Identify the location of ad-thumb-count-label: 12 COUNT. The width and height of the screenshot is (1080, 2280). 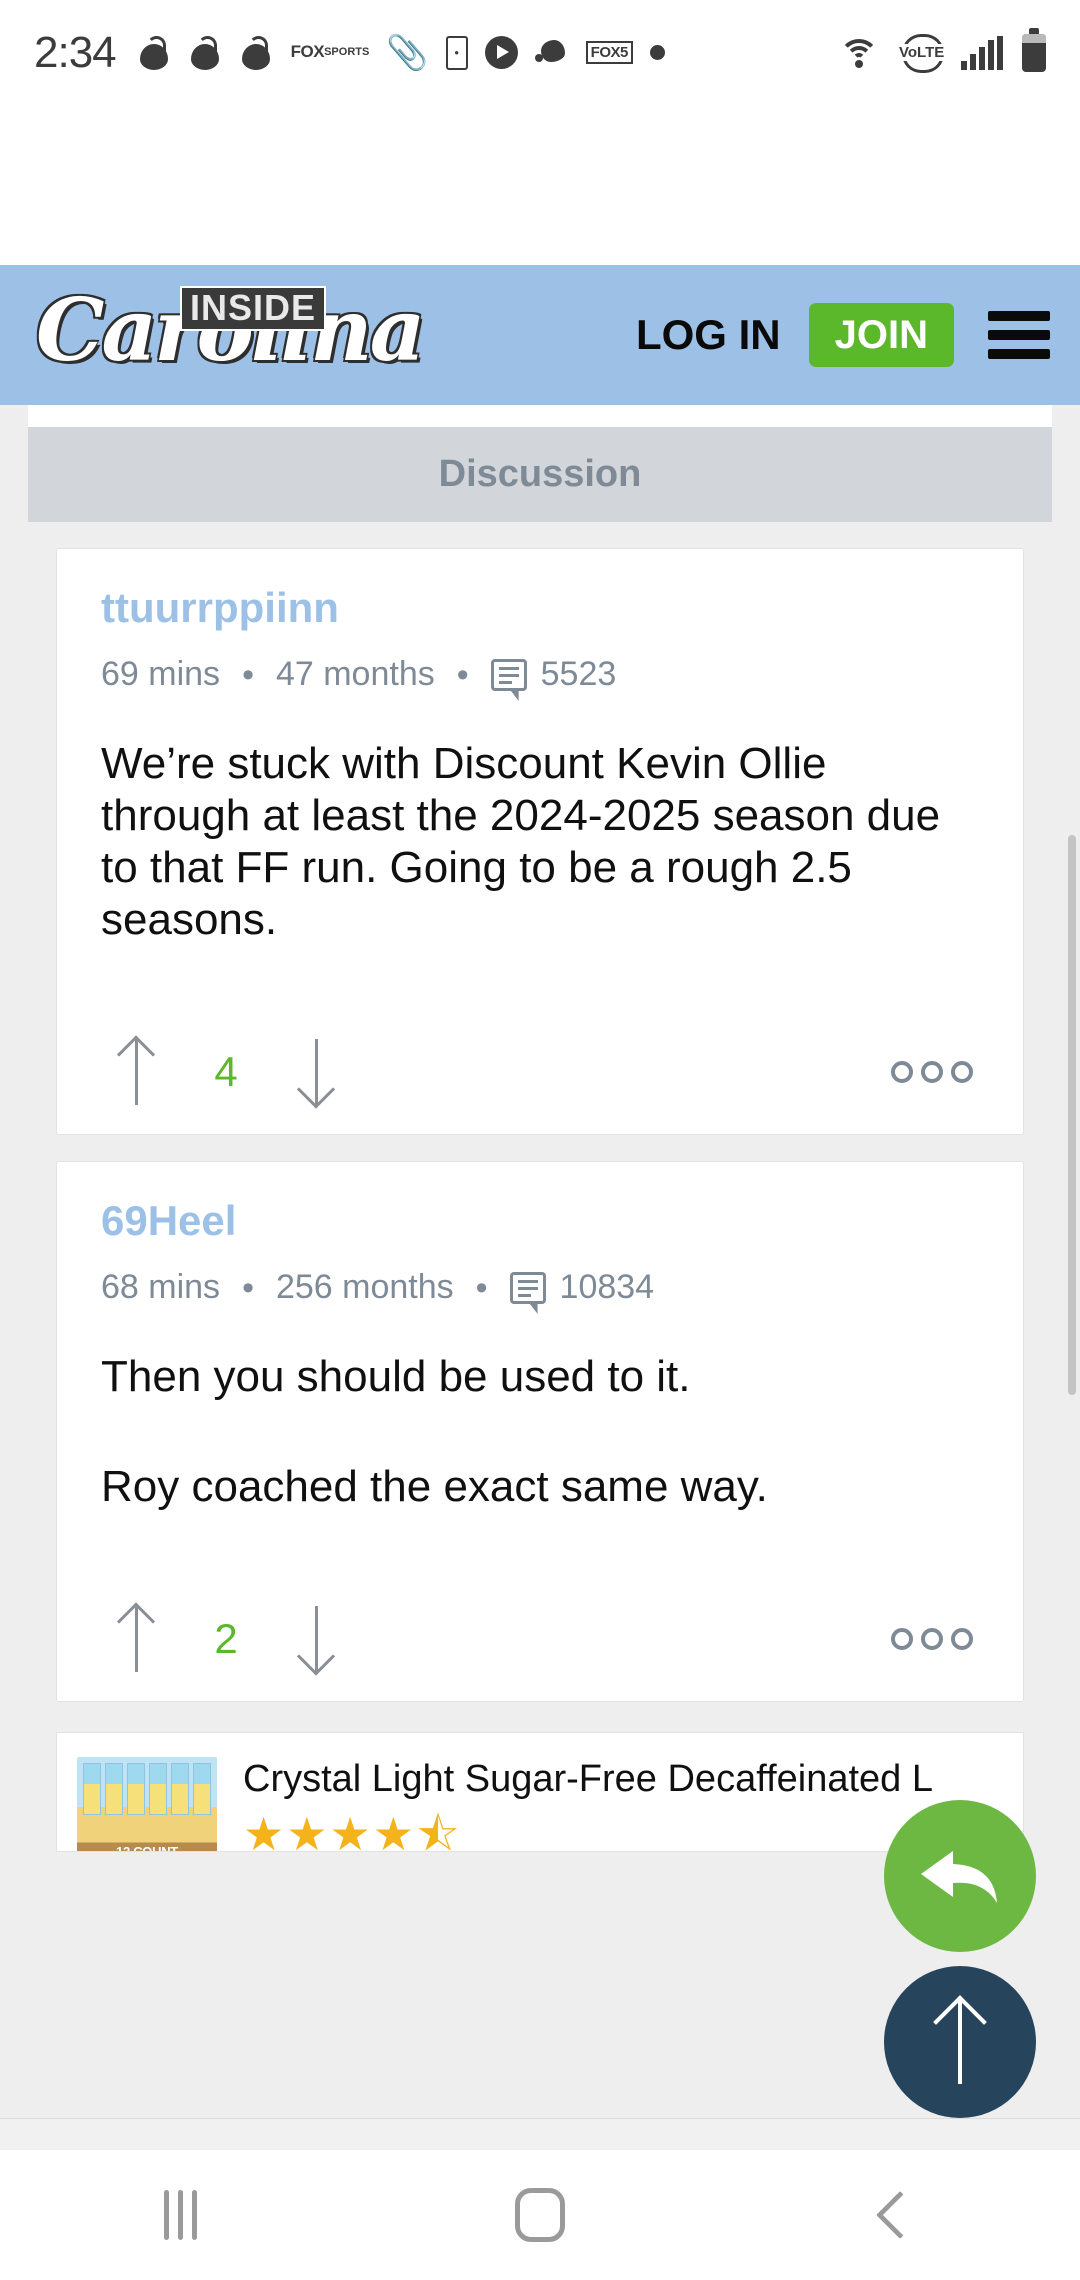
(147, 1848).